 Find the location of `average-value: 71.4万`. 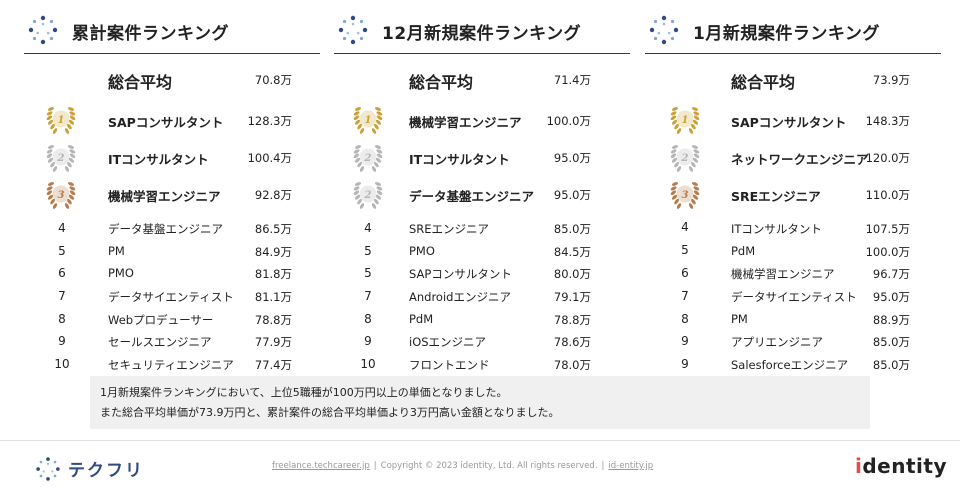

average-value: 71.4万 is located at coordinates (572, 80).